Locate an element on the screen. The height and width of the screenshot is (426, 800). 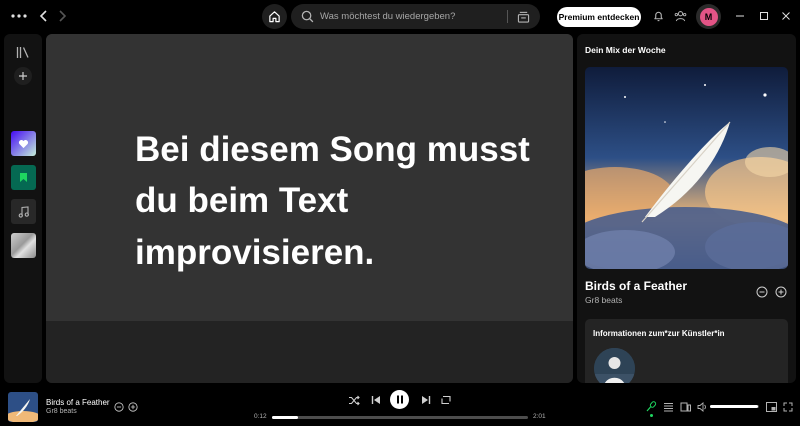
track-artist: Gr8 beats is located at coordinates (603, 300).